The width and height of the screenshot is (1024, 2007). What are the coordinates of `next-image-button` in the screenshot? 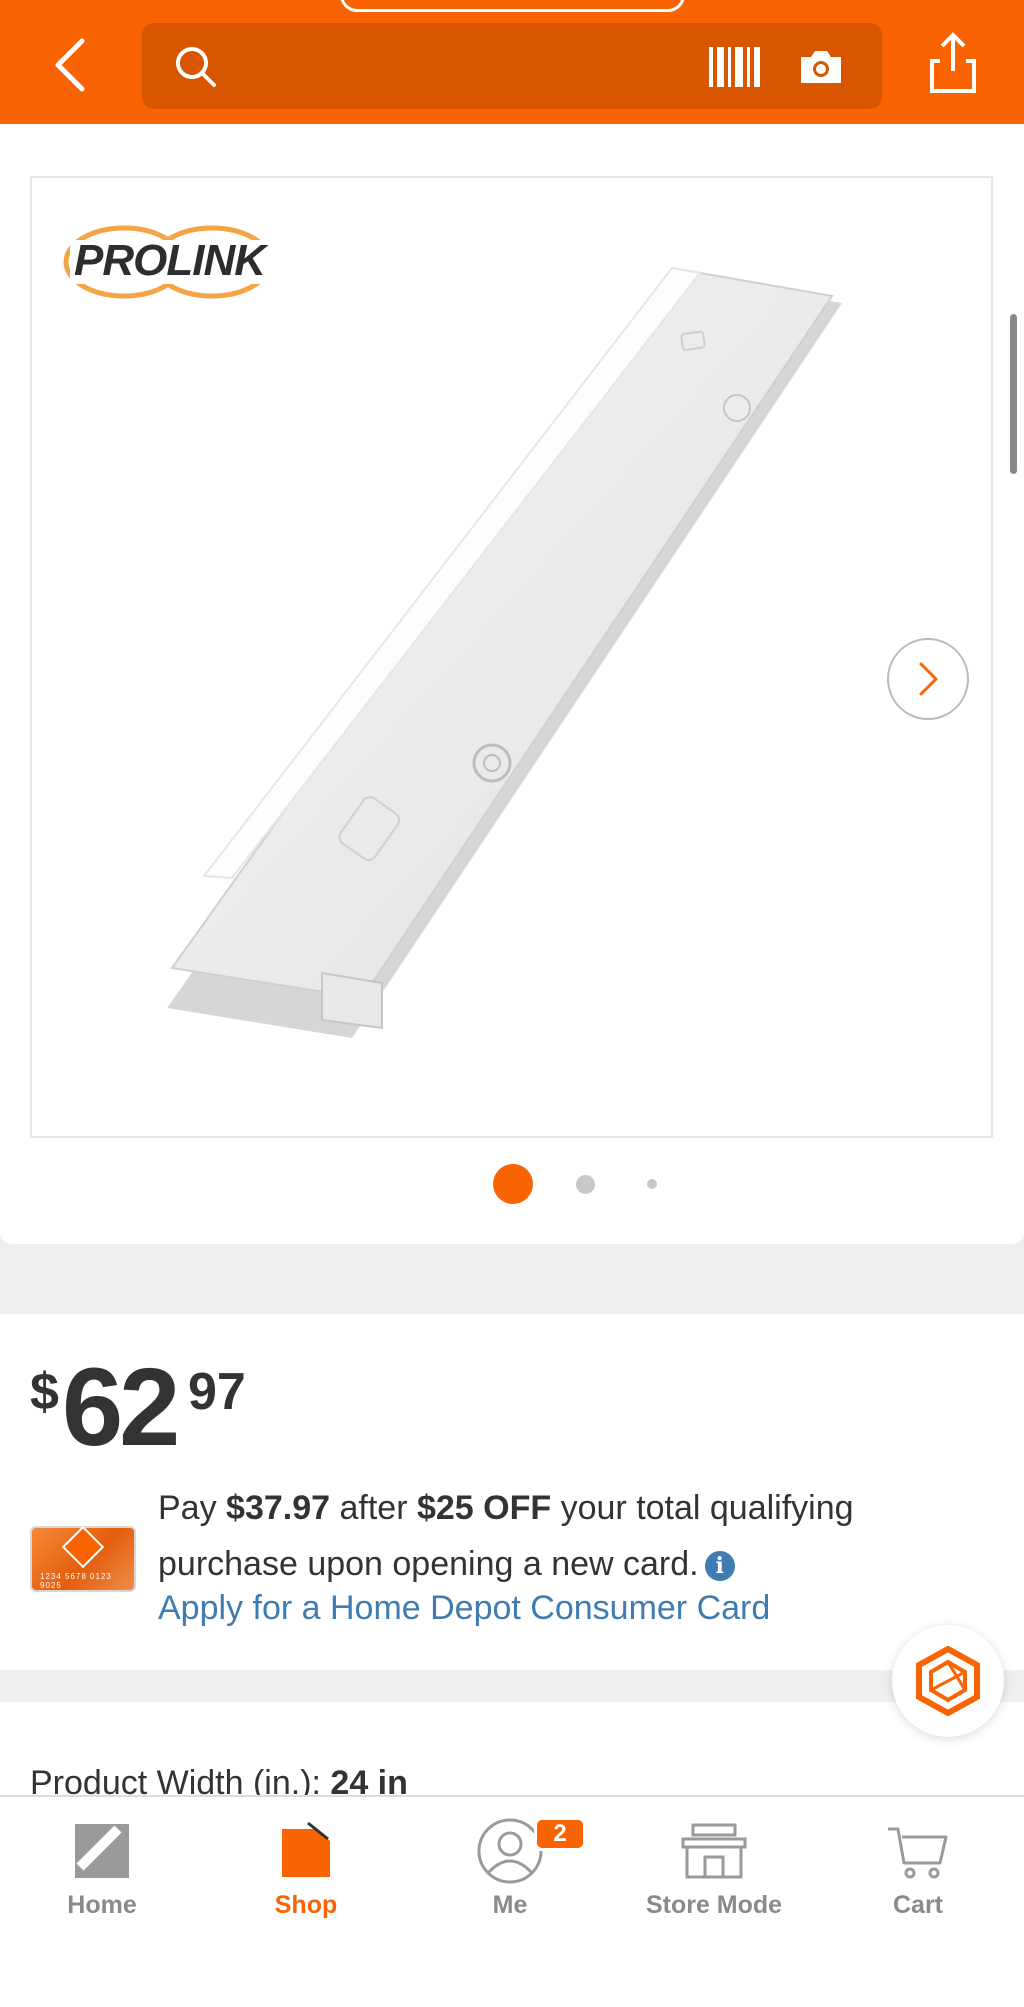 It's located at (928, 679).